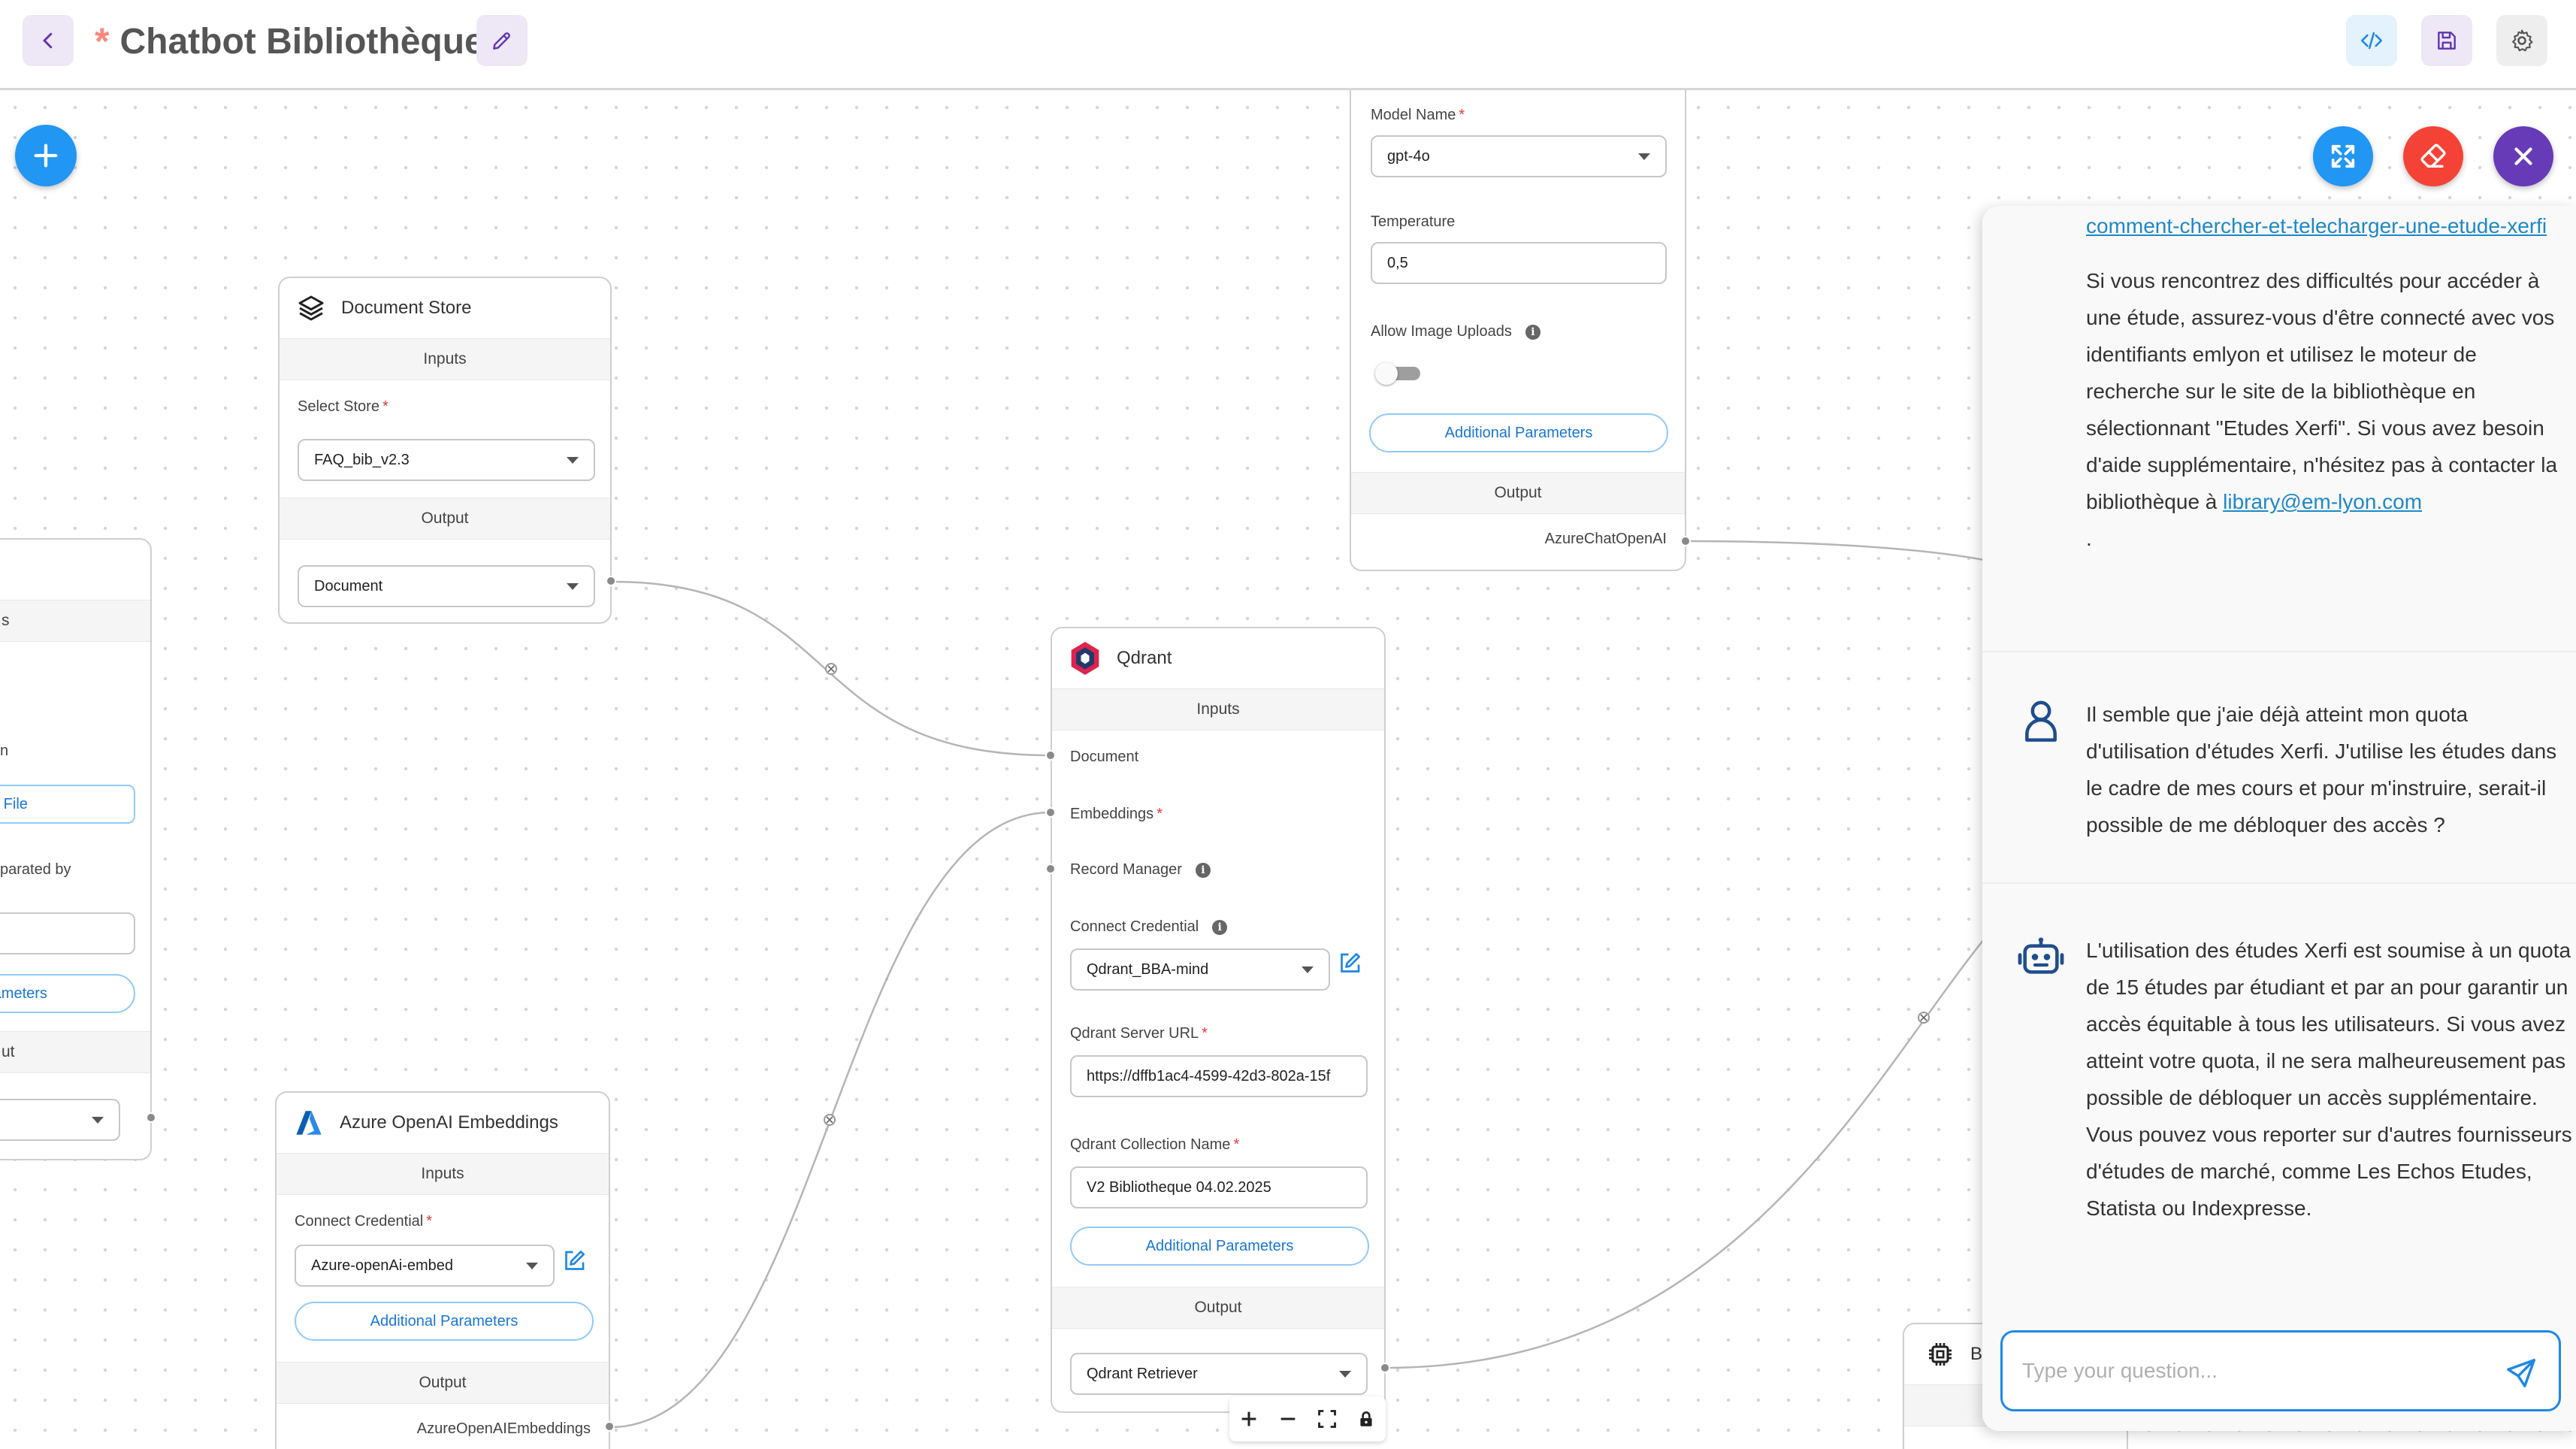  Describe the element at coordinates (575, 1260) in the screenshot. I see `edit-icon` at that location.